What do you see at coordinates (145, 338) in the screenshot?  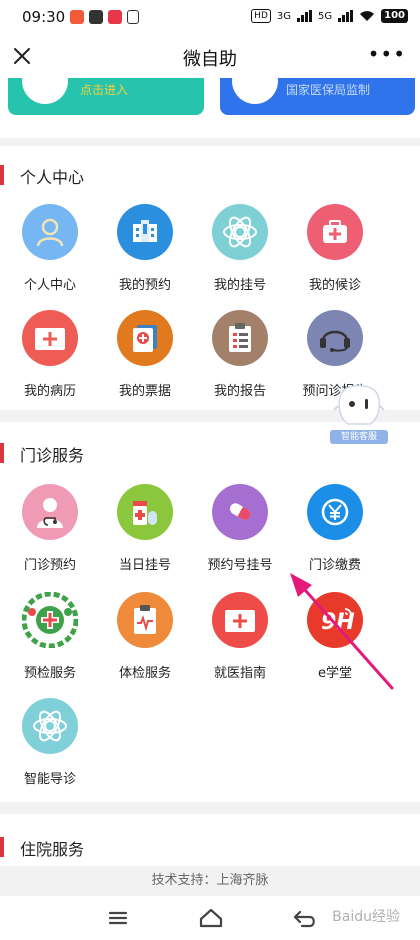 I see `receipt-icon` at bounding box center [145, 338].